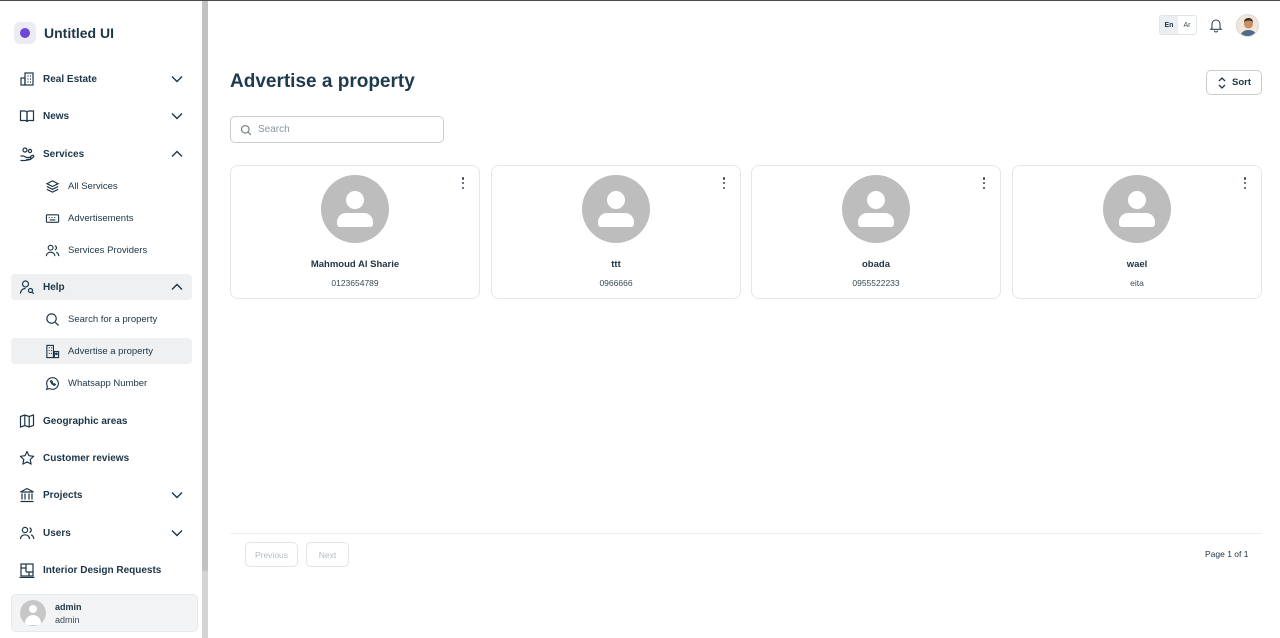  Describe the element at coordinates (101, 154) in the screenshot. I see `sidebar-item-services: Services` at that location.